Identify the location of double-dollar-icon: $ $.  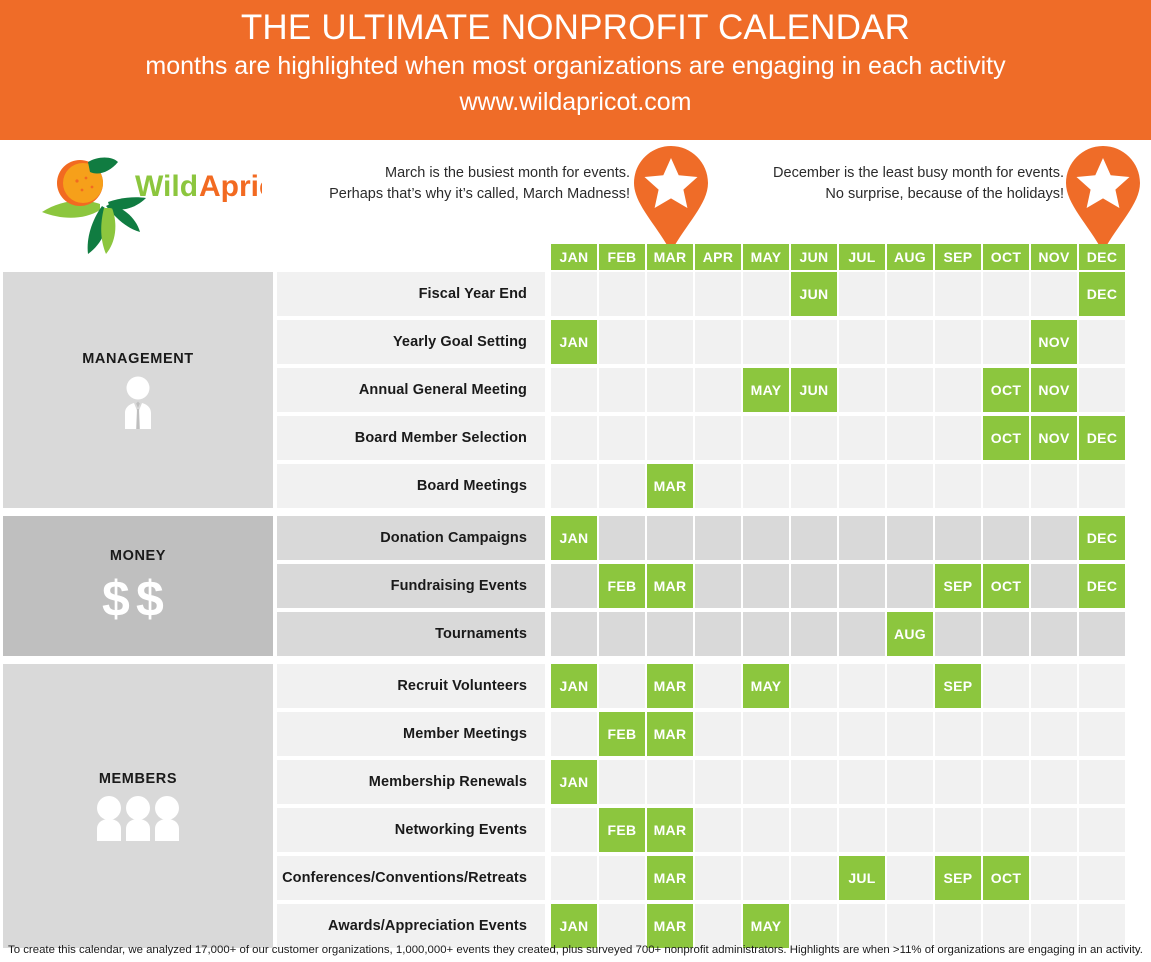
(133, 599).